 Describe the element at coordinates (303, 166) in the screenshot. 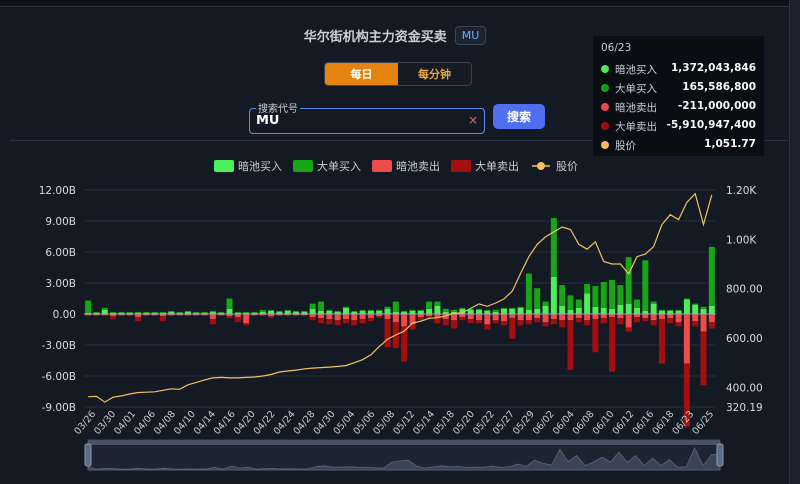

I see `legend-swatch` at that location.